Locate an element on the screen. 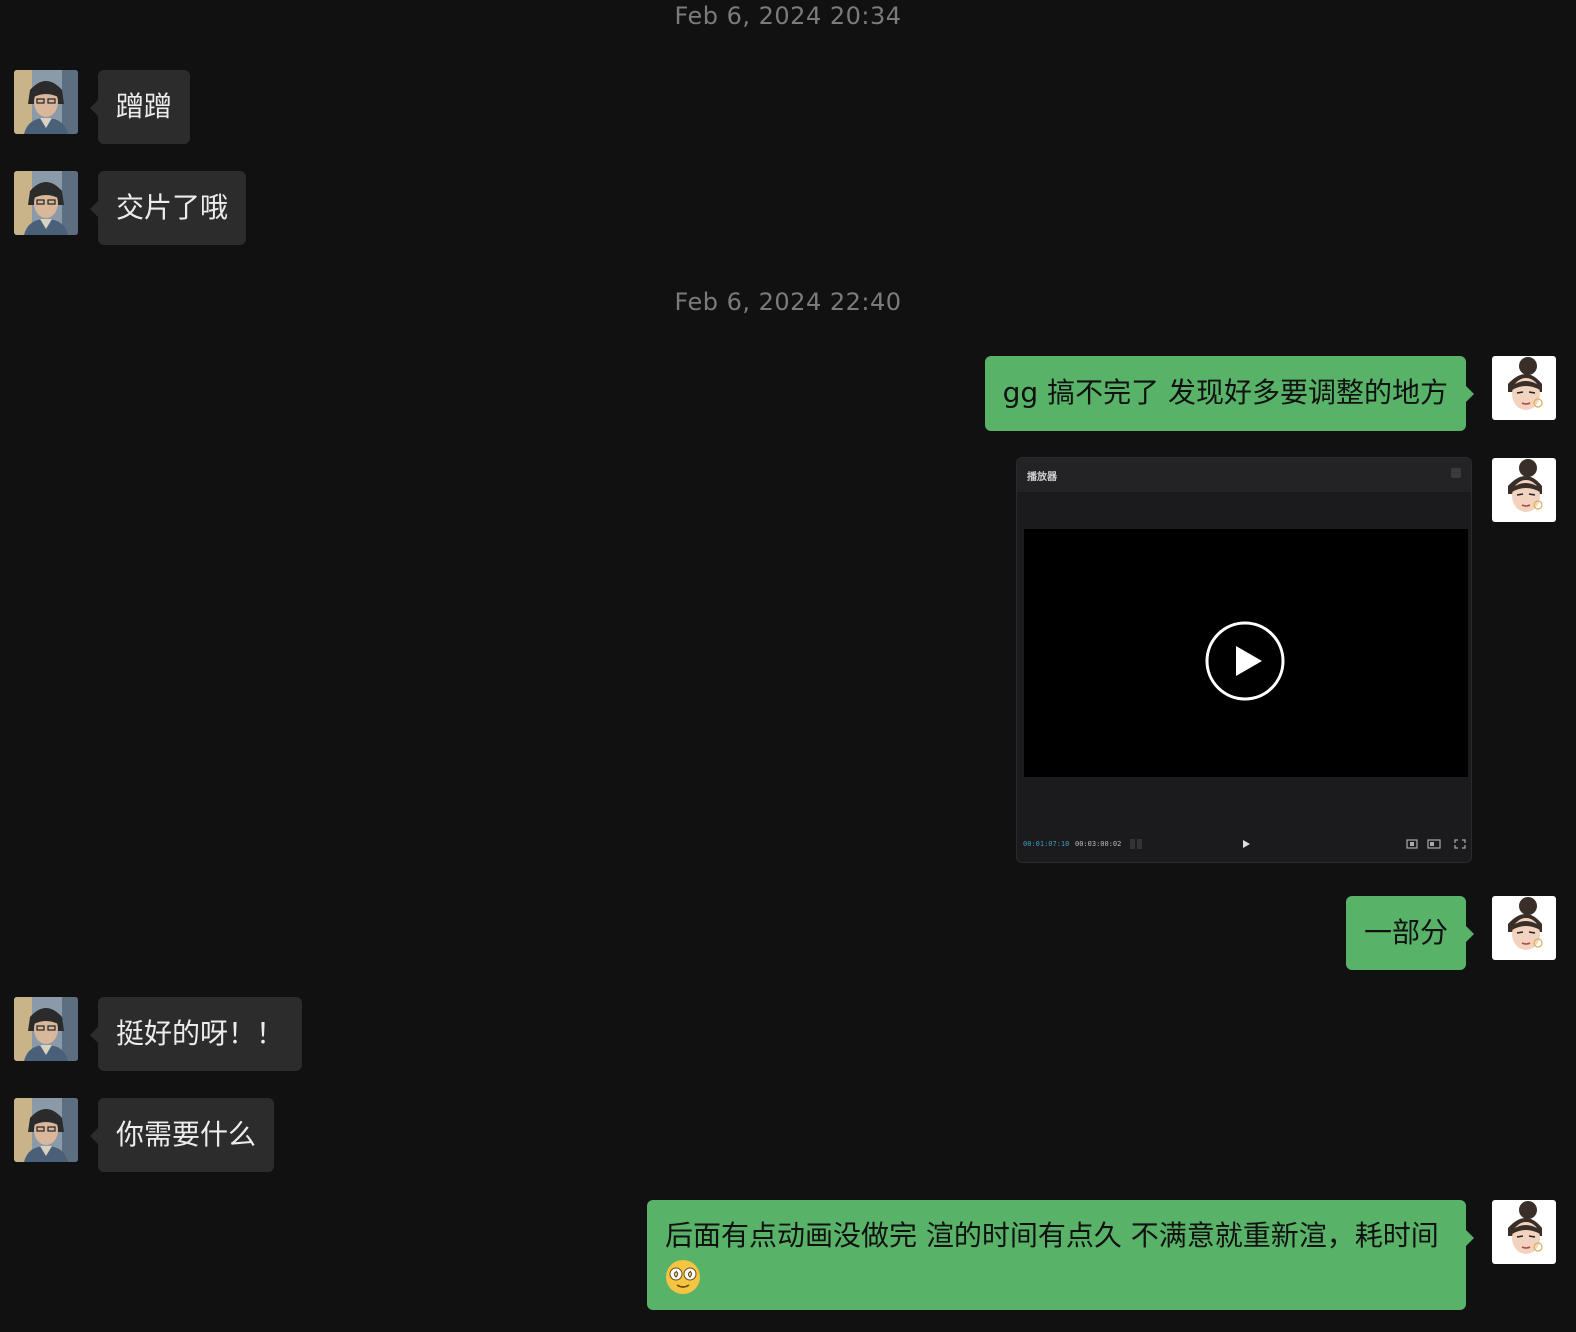 This screenshot has height=1332, width=1576. player-titlebar: 播放器 is located at coordinates (1244, 475).